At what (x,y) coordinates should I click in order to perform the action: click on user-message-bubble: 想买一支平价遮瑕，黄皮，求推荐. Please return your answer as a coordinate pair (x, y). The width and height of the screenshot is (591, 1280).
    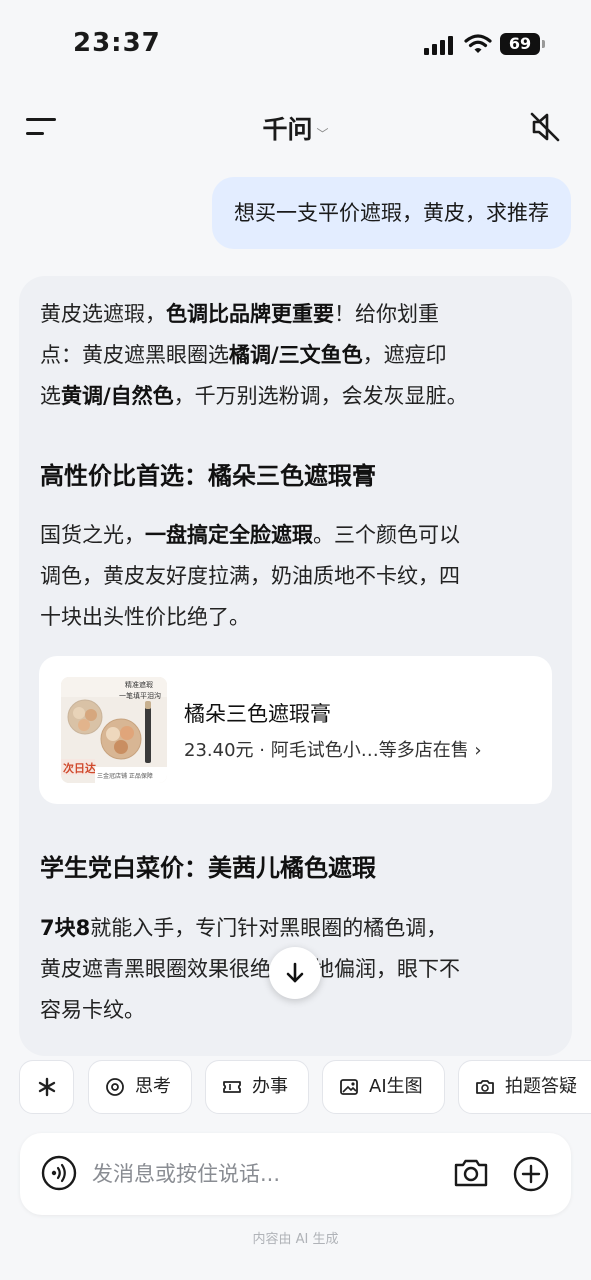
    Looking at the image, I should click on (391, 213).